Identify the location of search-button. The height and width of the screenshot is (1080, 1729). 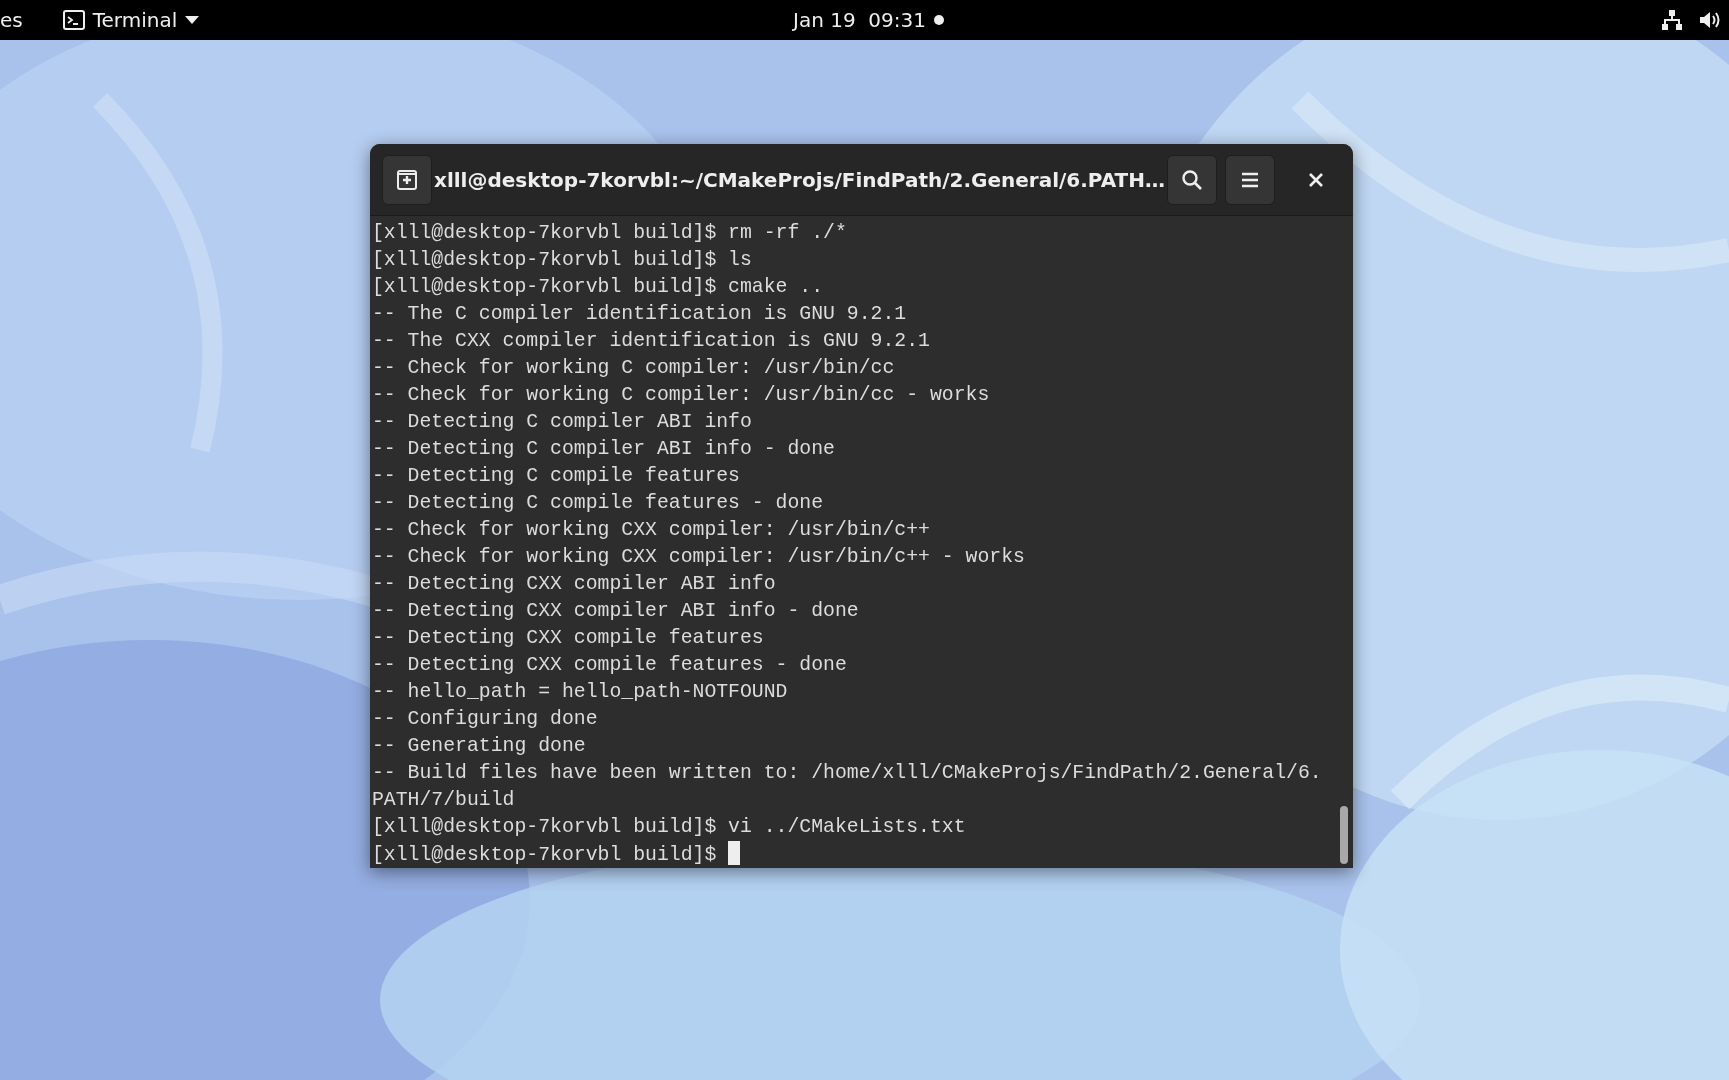
(1192, 179).